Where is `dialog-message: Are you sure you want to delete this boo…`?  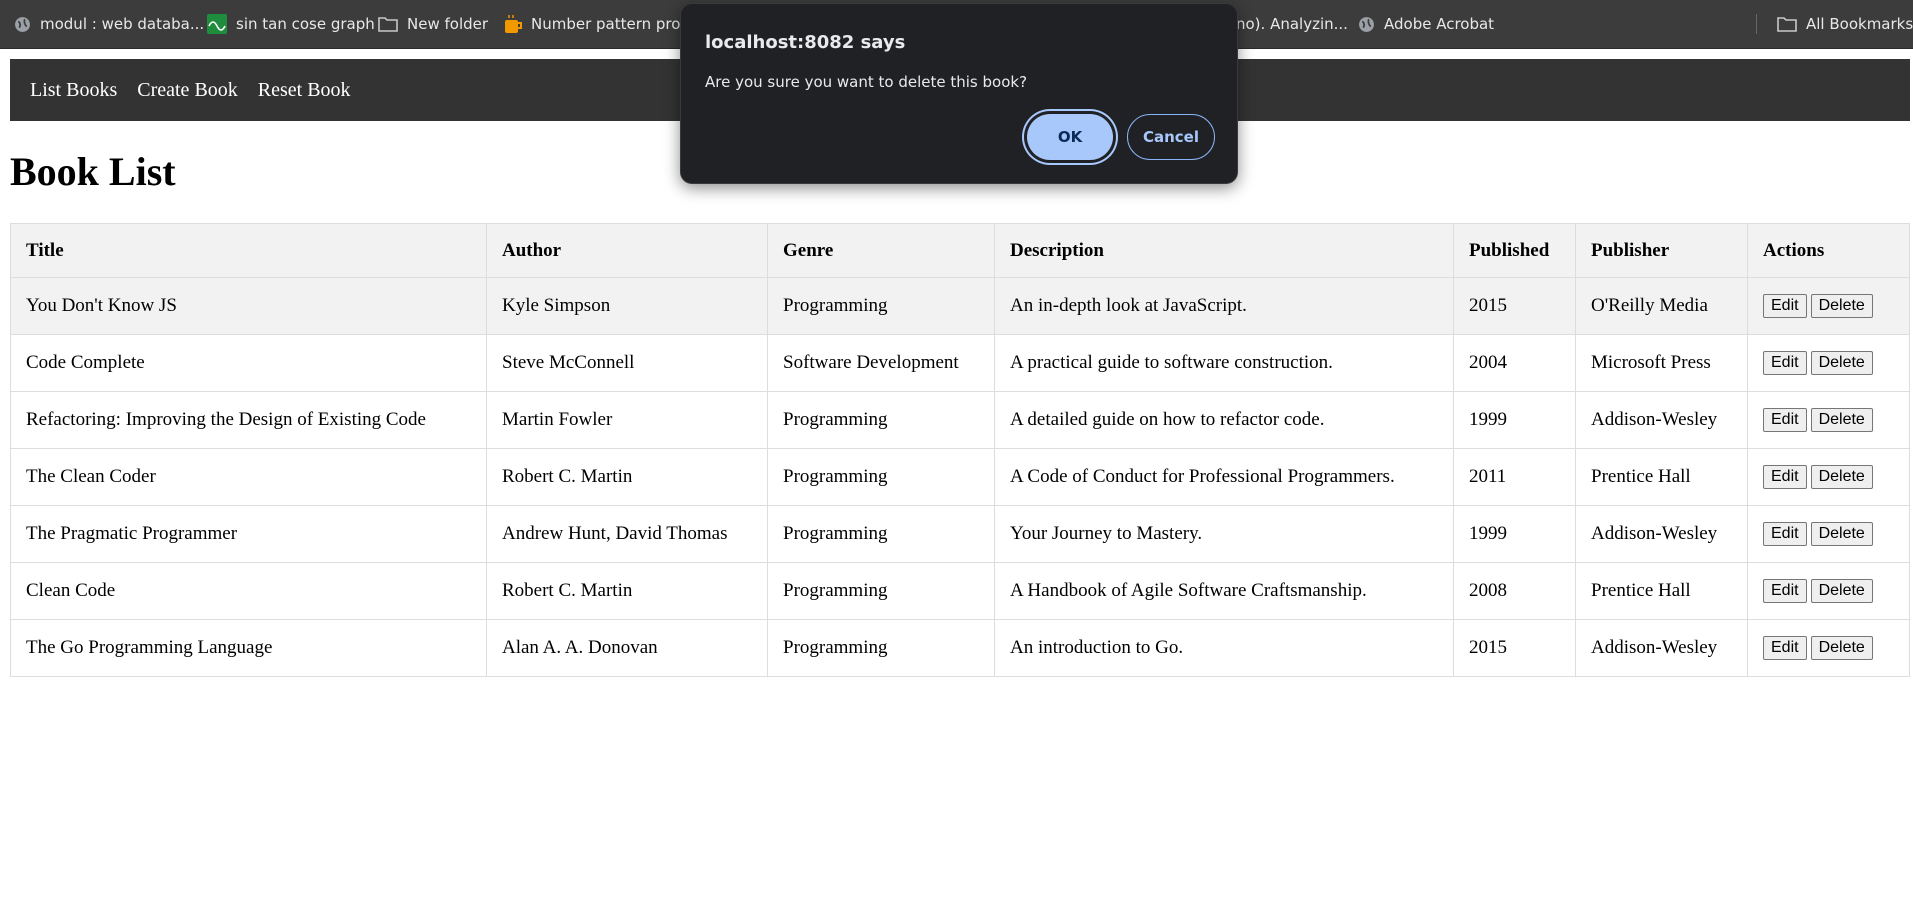
dialog-message: Are you sure you want to delete this boo… is located at coordinates (866, 82).